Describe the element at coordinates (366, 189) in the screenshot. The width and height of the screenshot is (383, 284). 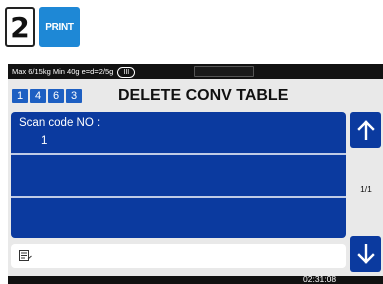
I see `page-indicator: 1/1` at that location.